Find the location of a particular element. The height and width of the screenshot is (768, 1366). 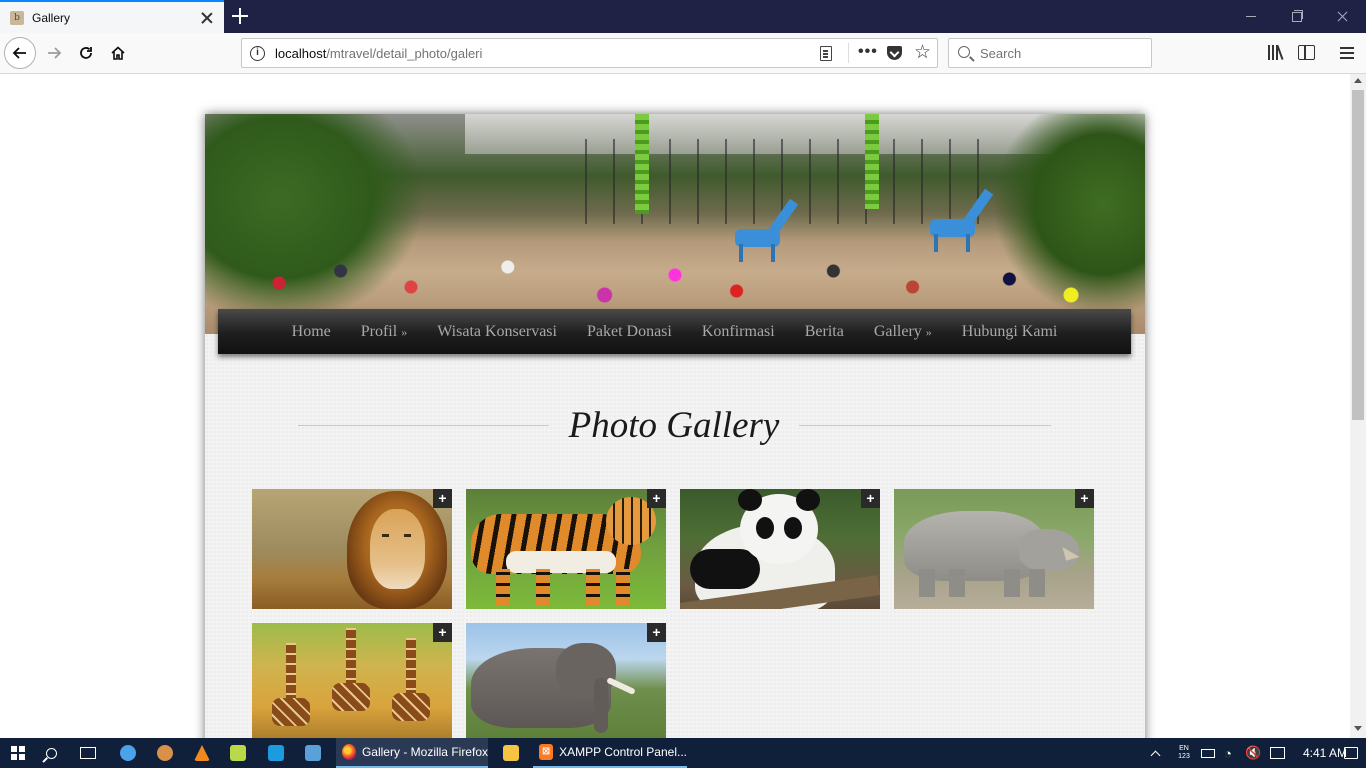

banner-giraffe-statue is located at coordinates (957, 218).